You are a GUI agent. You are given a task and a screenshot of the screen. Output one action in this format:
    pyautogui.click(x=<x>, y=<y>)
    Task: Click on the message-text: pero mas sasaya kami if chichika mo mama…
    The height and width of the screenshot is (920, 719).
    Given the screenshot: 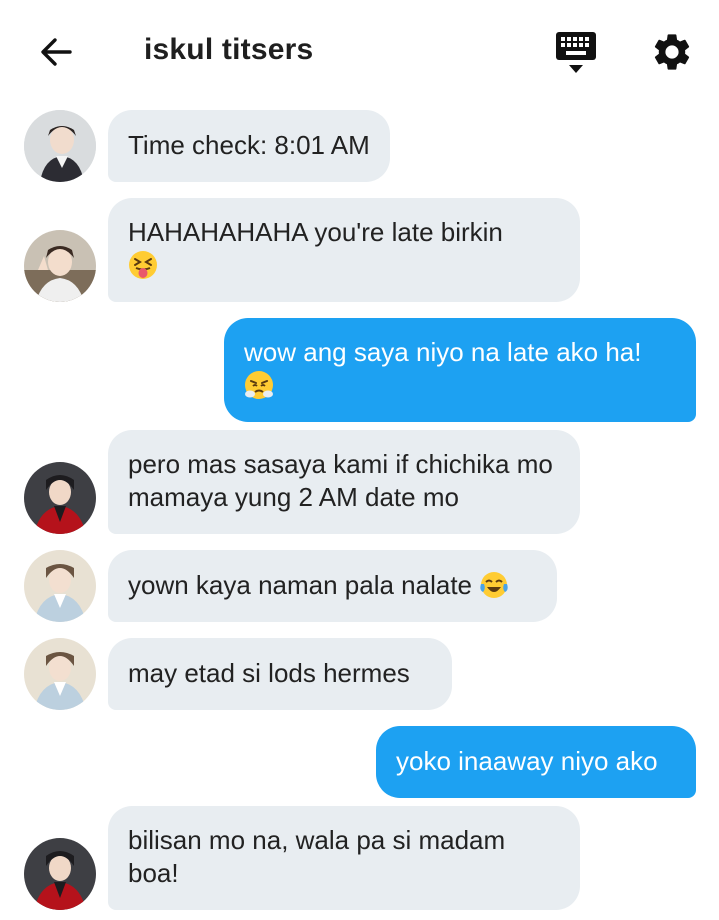 What is the action you would take?
    pyautogui.click(x=340, y=480)
    